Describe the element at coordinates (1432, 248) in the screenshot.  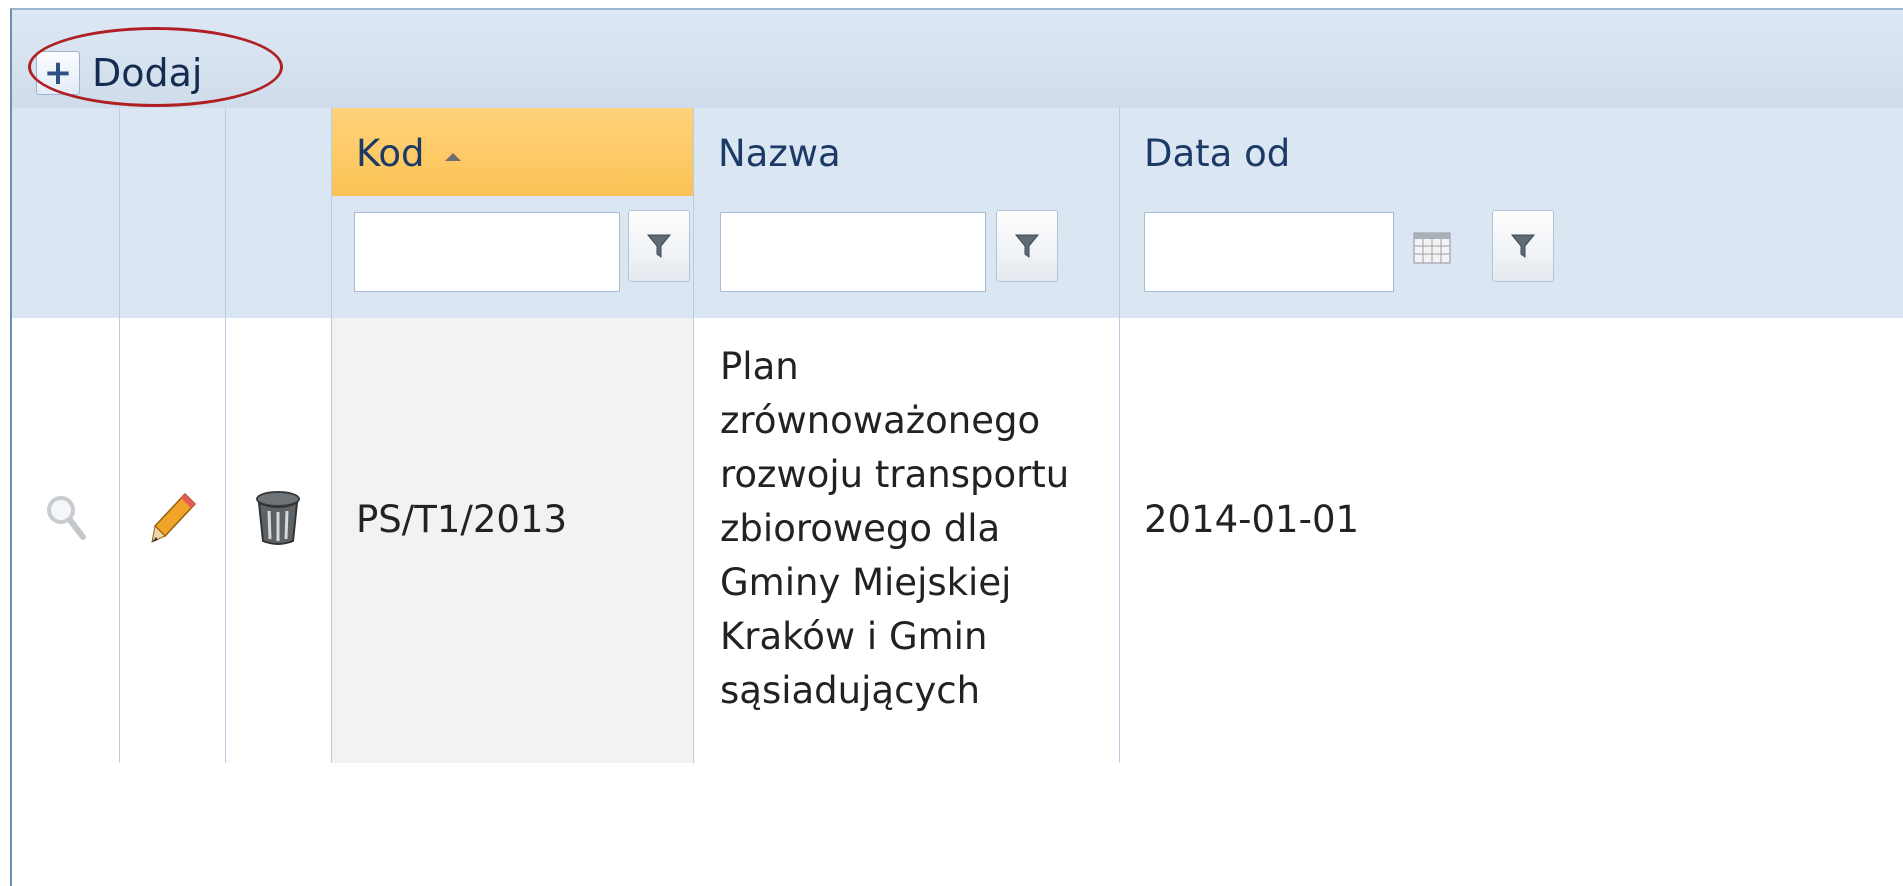
I see `calendar-icon` at that location.